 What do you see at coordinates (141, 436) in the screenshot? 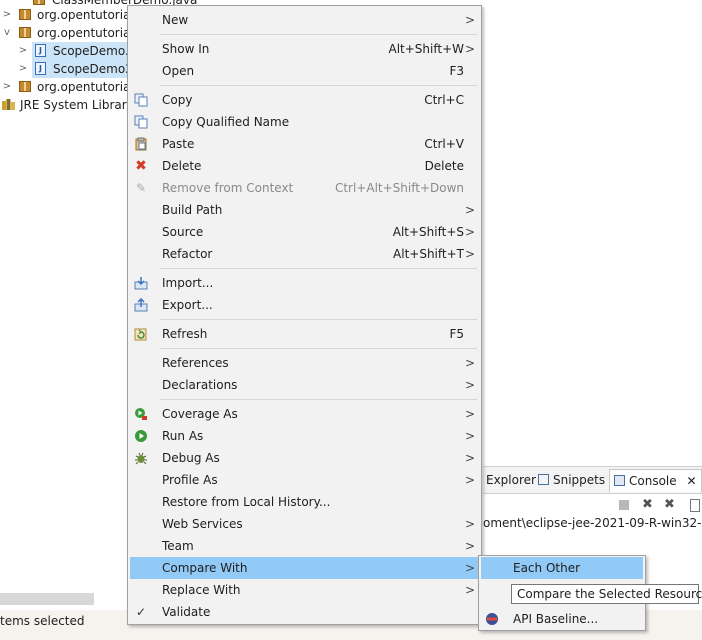
I see `run-icon` at bounding box center [141, 436].